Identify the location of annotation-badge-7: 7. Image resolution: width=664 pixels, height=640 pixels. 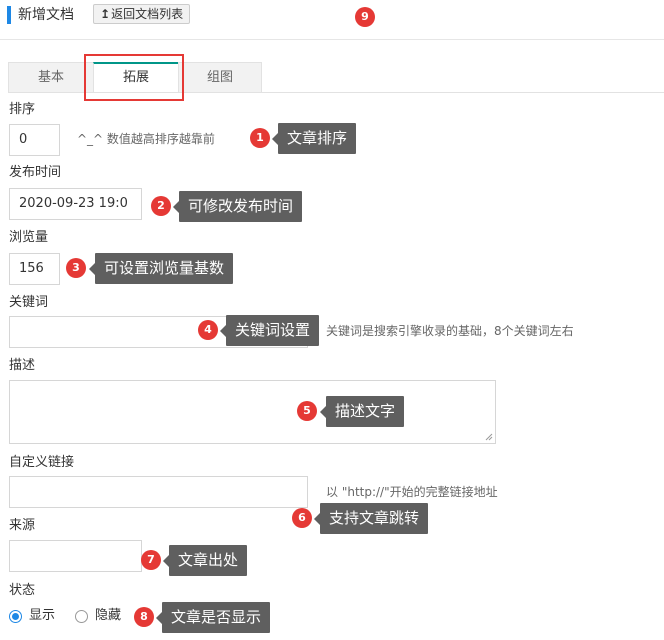
(151, 560).